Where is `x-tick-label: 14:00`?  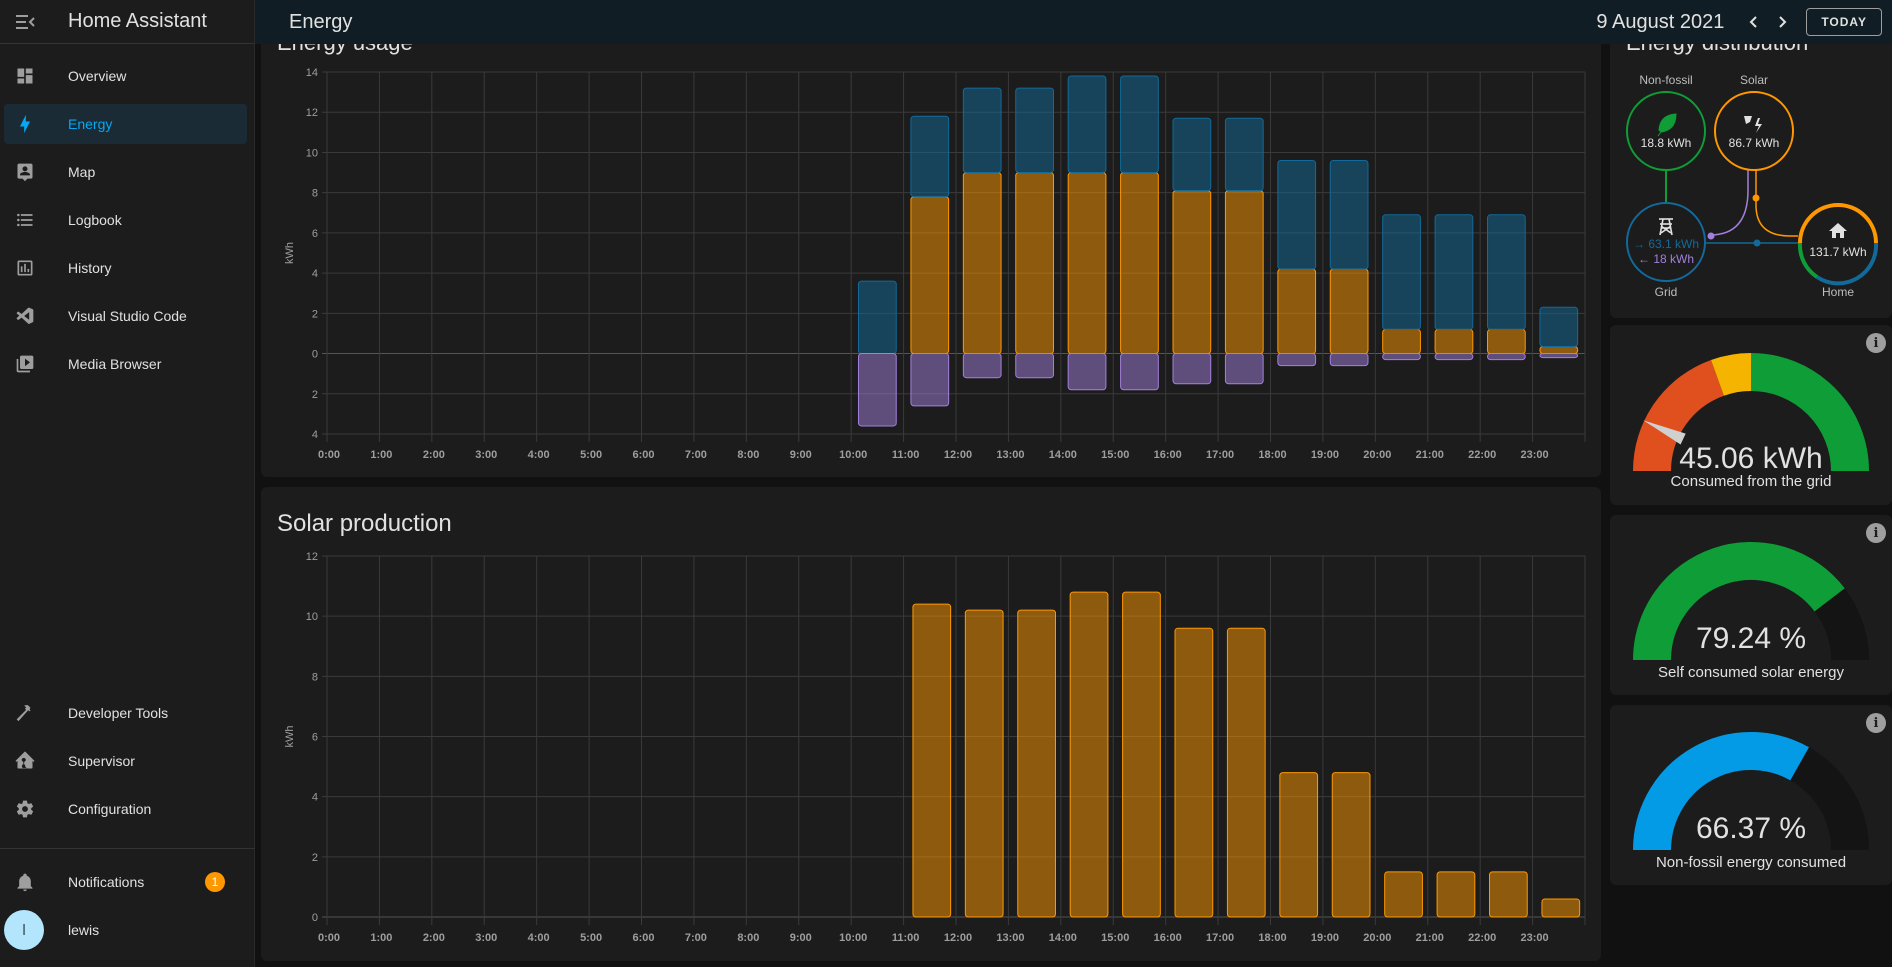 x-tick-label: 14:00 is located at coordinates (1063, 455).